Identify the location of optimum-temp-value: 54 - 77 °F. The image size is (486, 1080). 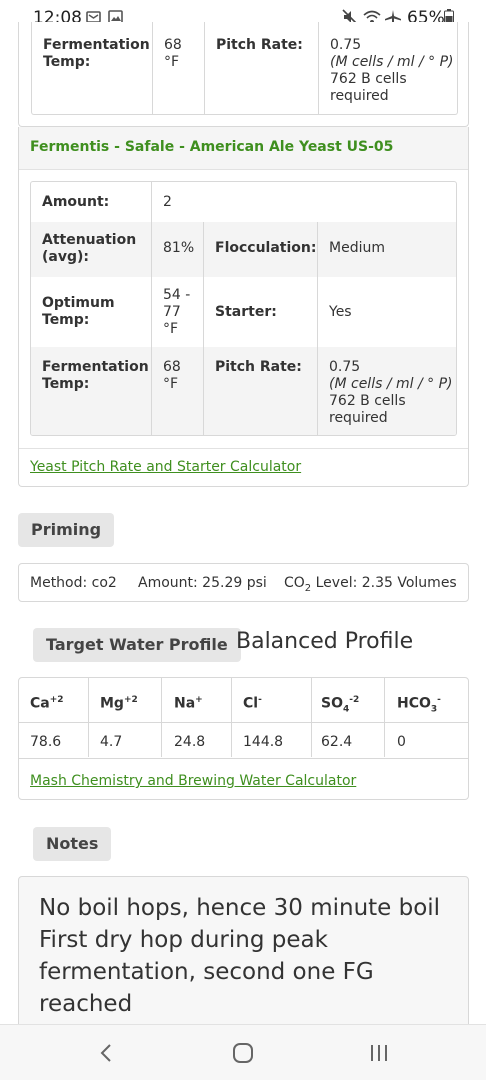
(177, 312).